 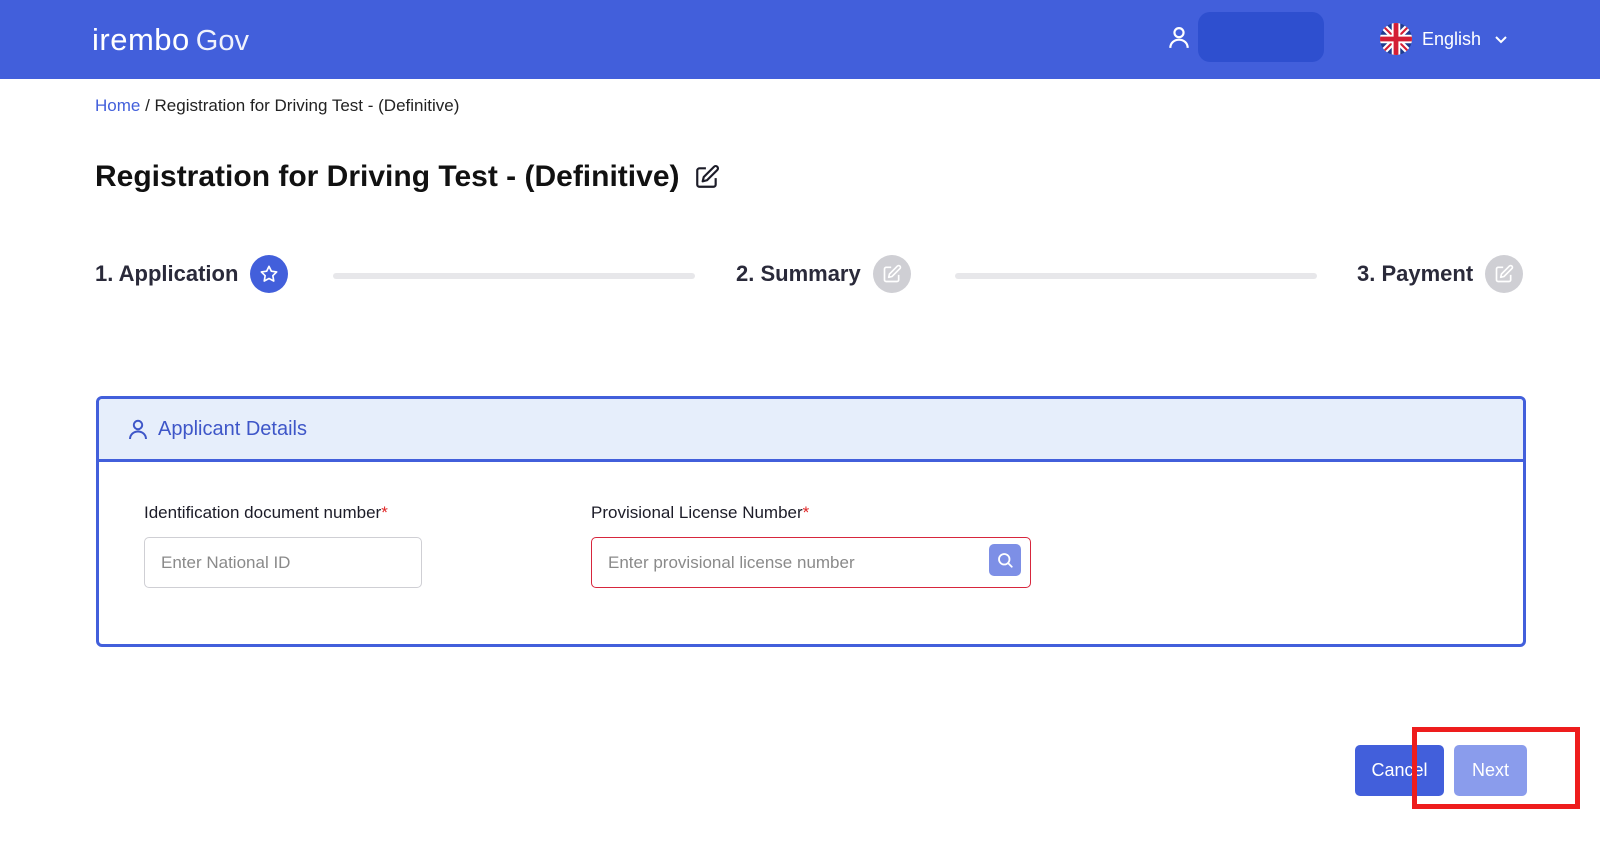 What do you see at coordinates (800, 39) in the screenshot?
I see `top-nav-bar: irembo Gov English` at bounding box center [800, 39].